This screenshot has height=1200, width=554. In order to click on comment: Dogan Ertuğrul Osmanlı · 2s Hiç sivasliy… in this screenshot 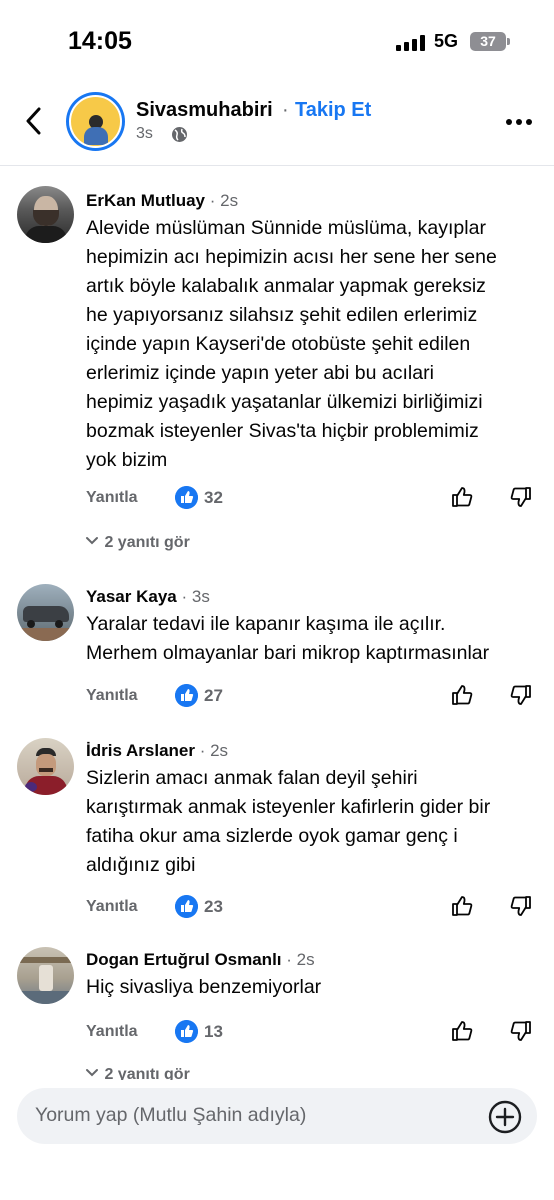, I will do `click(277, 1008)`.